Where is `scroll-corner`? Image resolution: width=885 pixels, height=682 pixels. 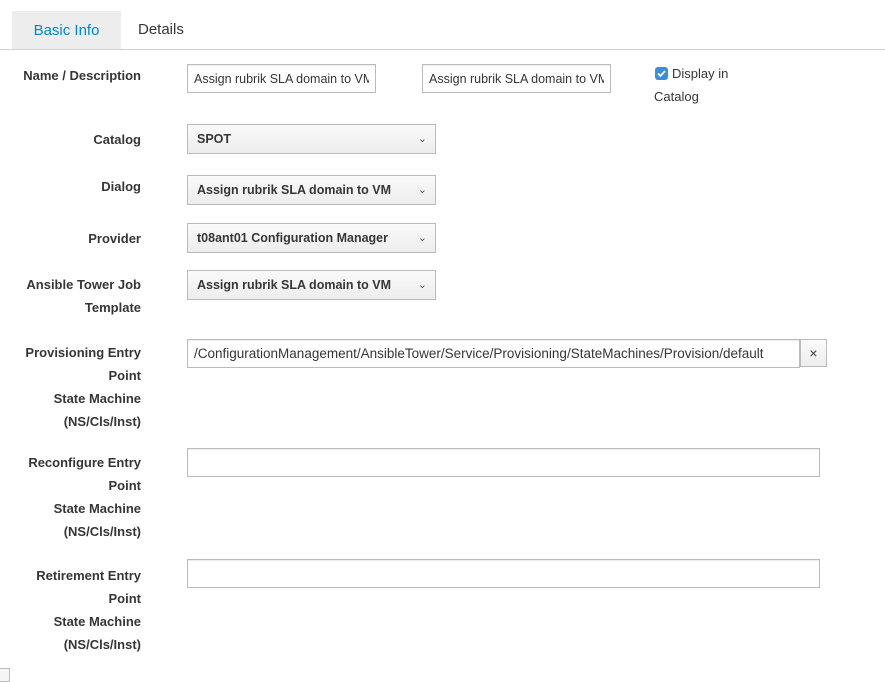
scroll-corner is located at coordinates (5, 675).